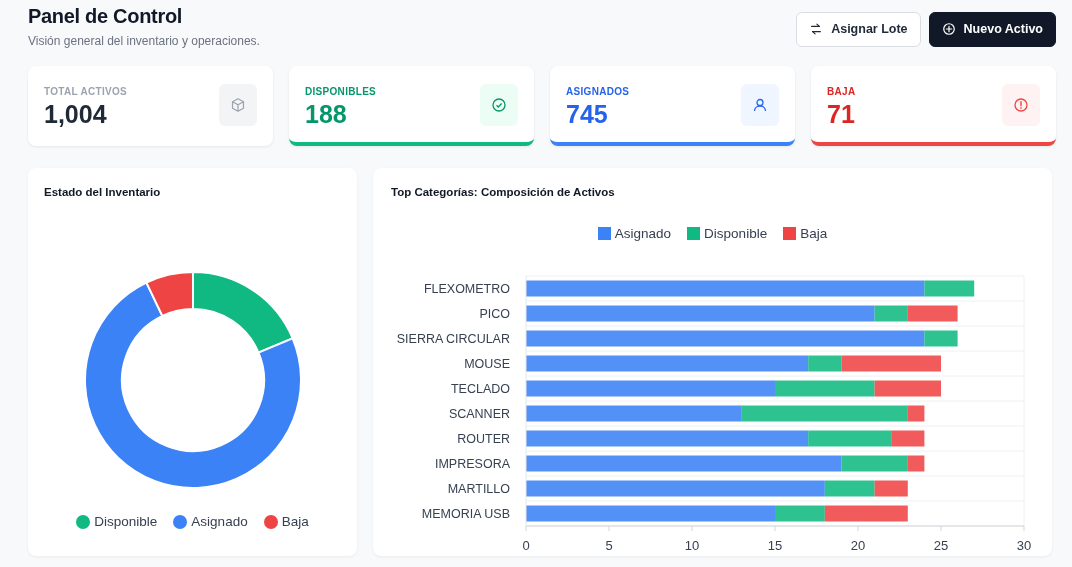 The height and width of the screenshot is (567, 1072). Describe the element at coordinates (858, 29) in the screenshot. I see `assign-button: Asignar Lote` at that location.